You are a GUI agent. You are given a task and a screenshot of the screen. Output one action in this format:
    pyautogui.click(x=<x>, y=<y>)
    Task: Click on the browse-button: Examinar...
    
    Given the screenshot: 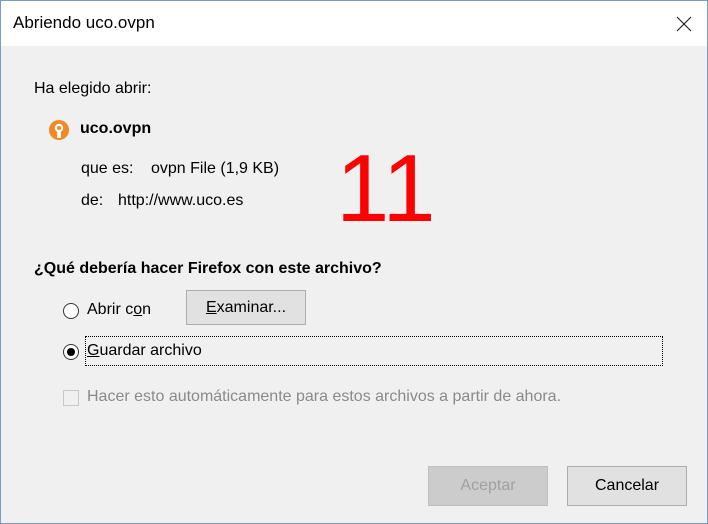 What is the action you would take?
    pyautogui.click(x=246, y=307)
    